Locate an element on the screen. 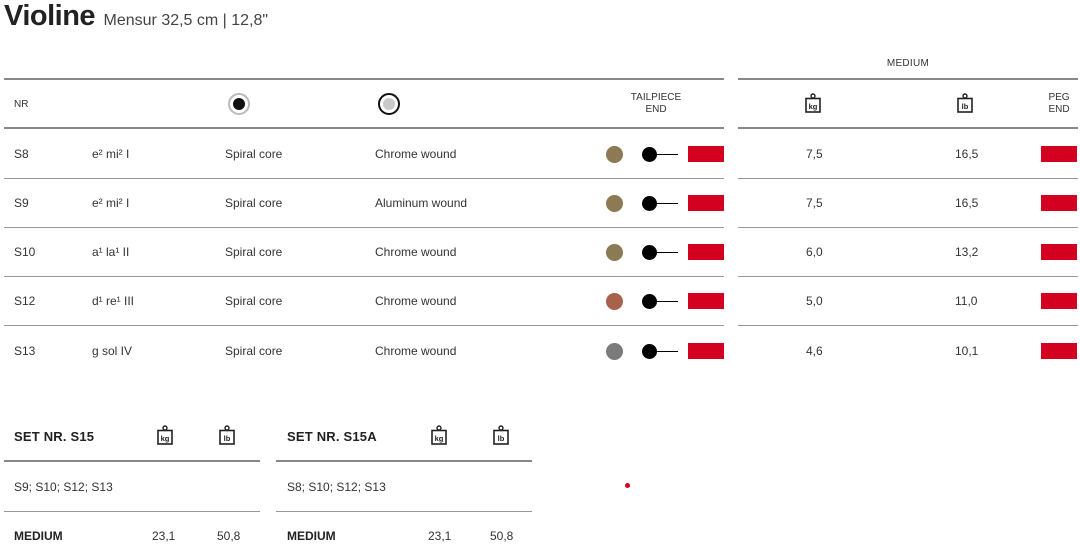 The image size is (1080, 545). tension-kg: 5,0 is located at coordinates (814, 301).